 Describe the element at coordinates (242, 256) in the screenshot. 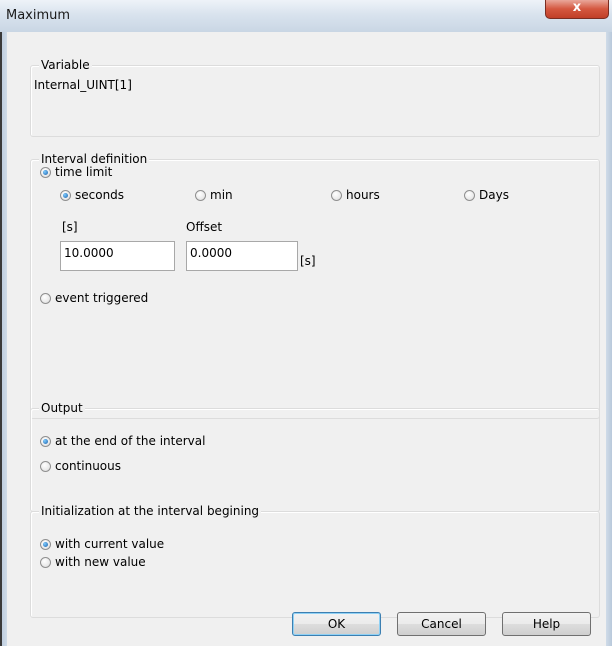

I see `offset-value-input: 0.0000` at that location.